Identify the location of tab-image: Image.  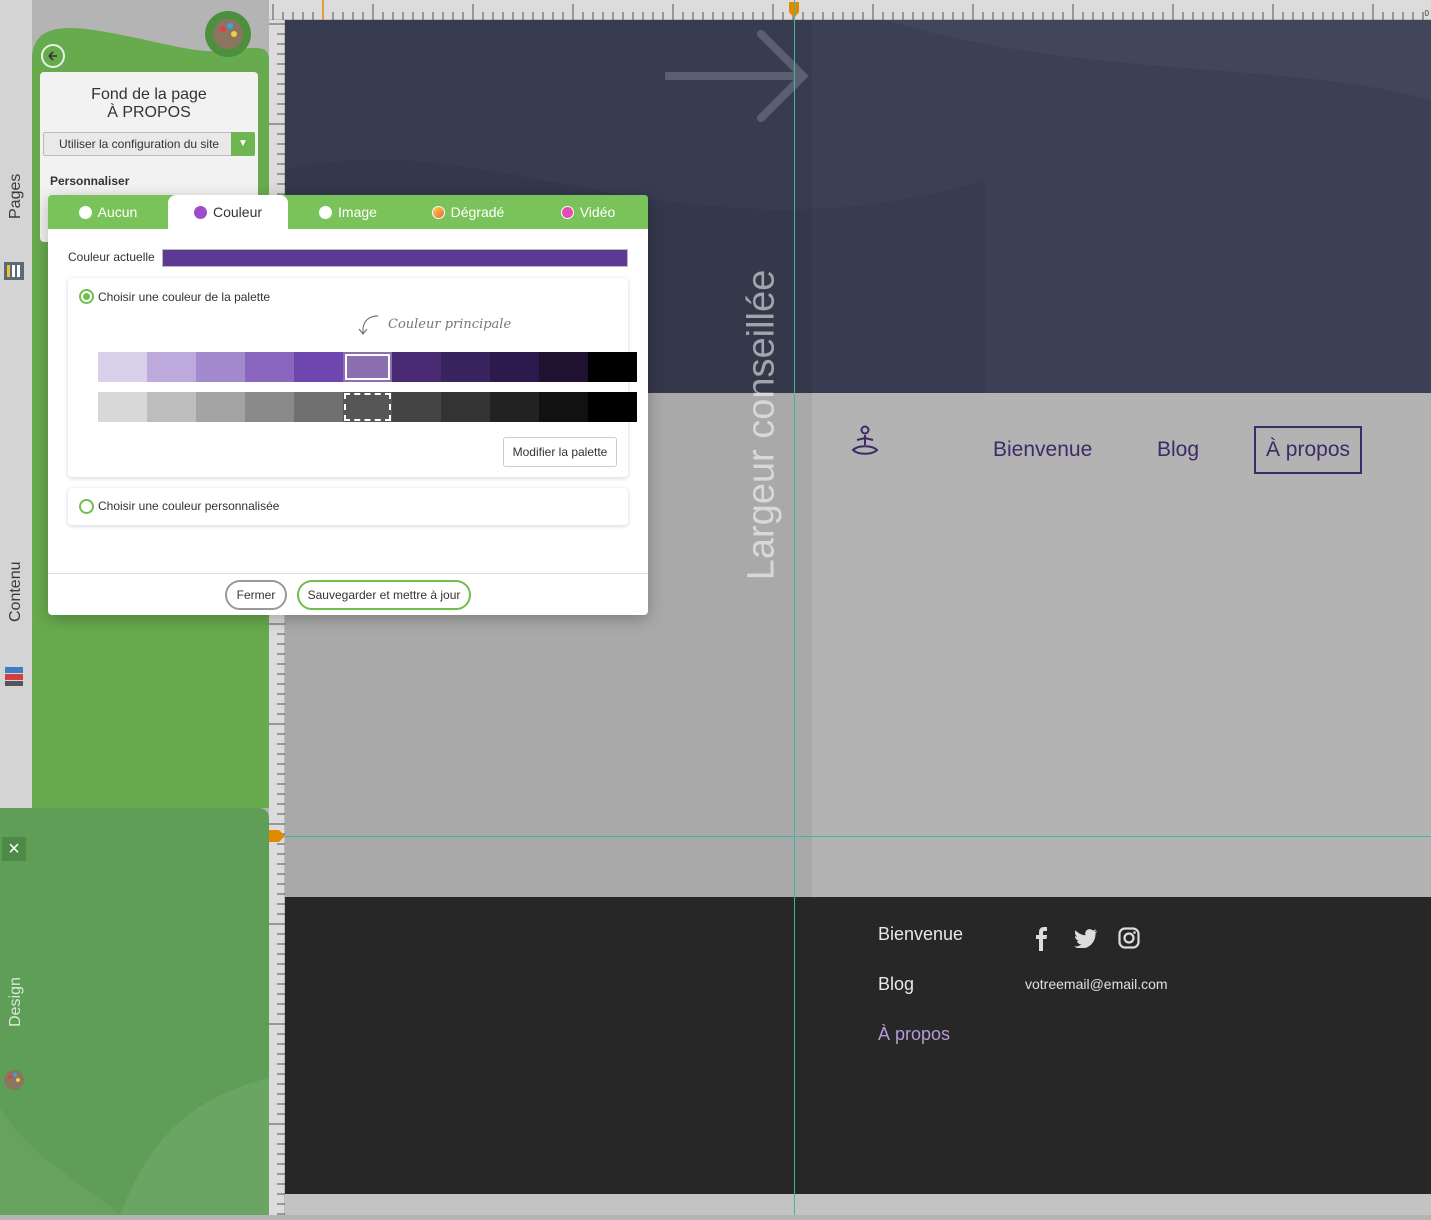
(348, 212).